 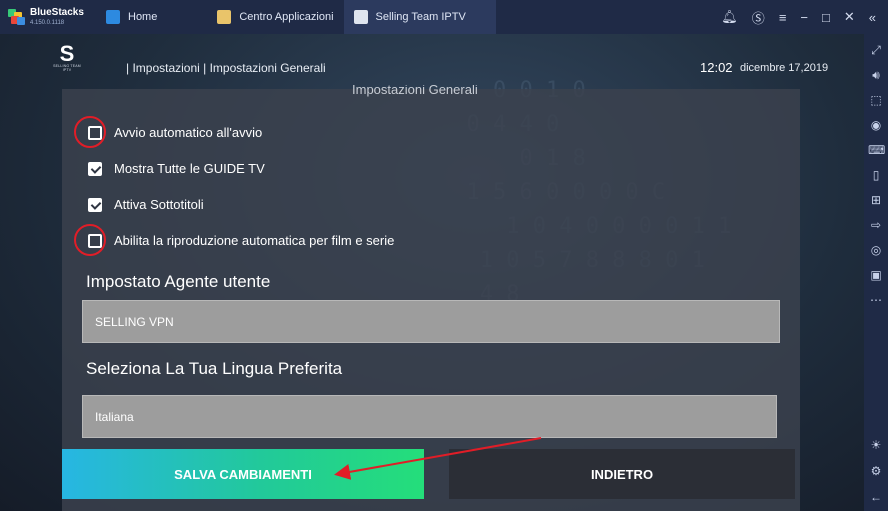 I want to click on maximize-icon: □, so click(x=826, y=17).